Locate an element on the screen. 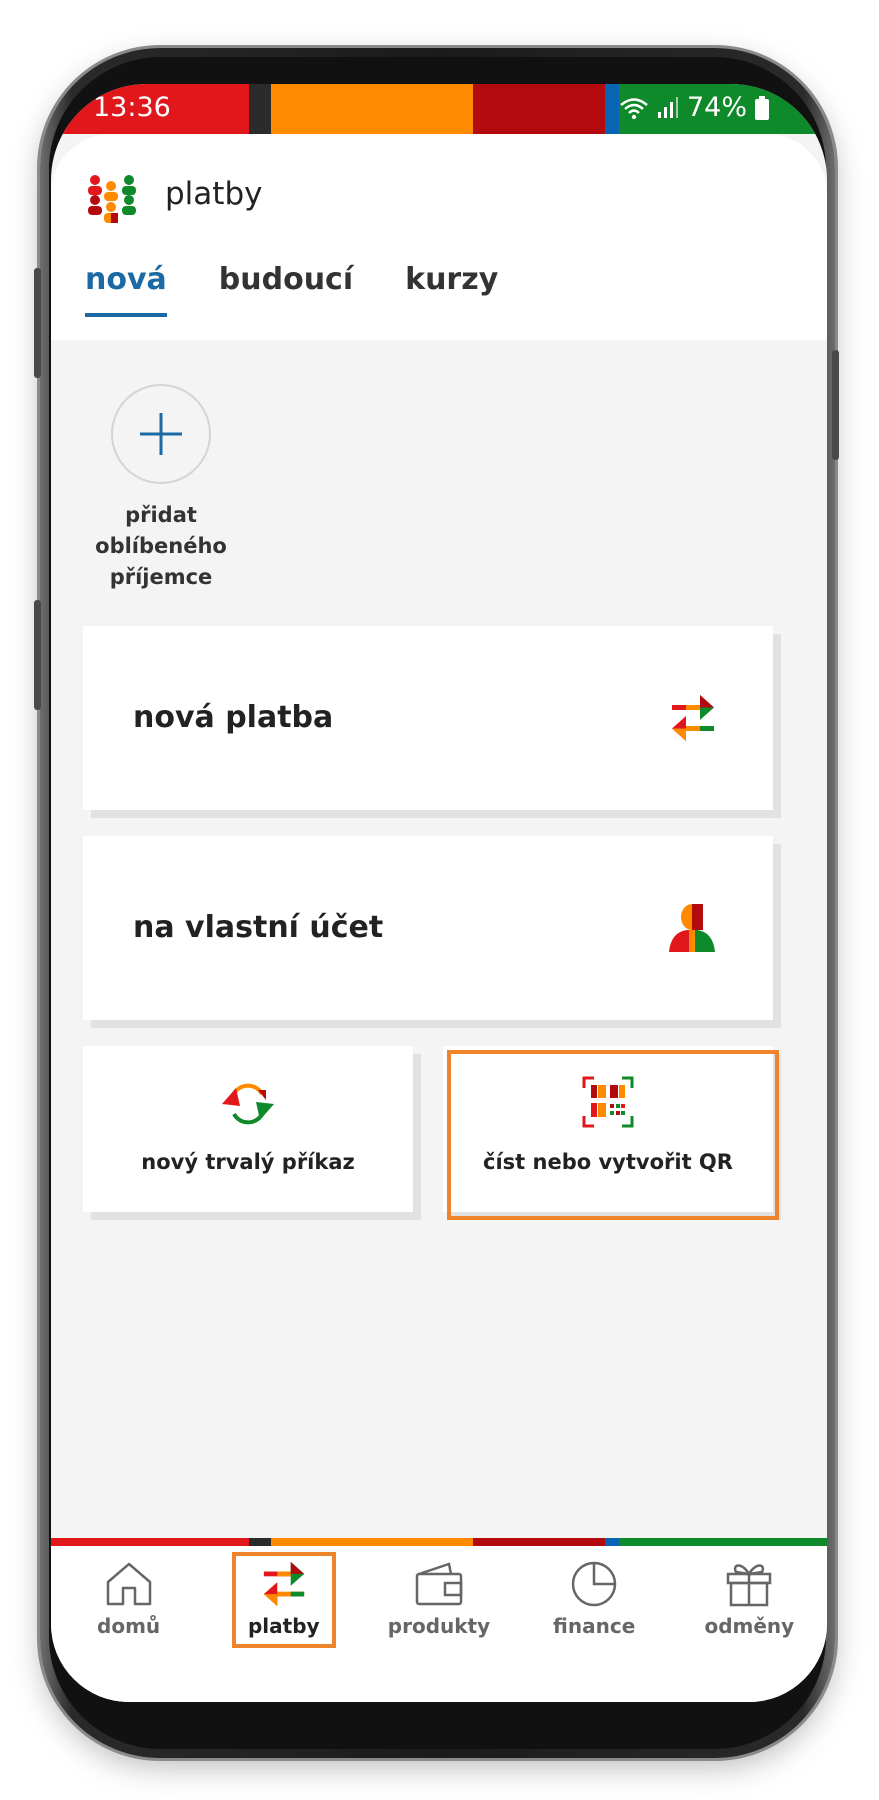 The height and width of the screenshot is (1800, 879). standing-order-card: nový trvalý příkaz is located at coordinates (248, 1129).